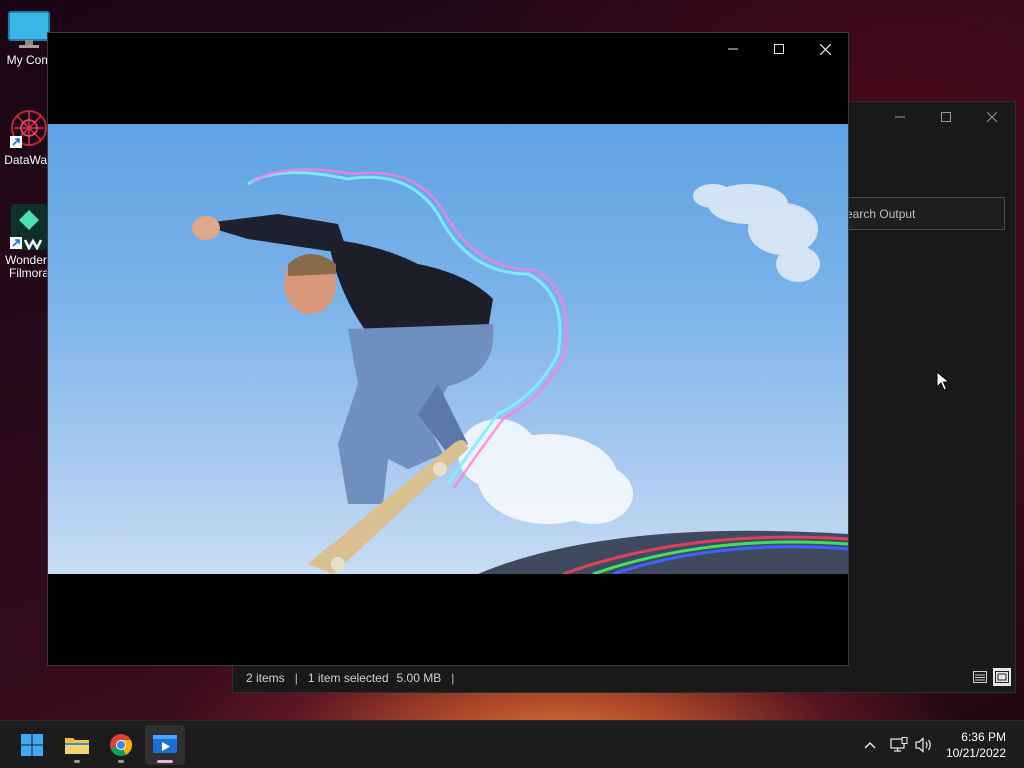 Image resolution: width=1024 pixels, height=768 pixels. I want to click on taskbar-file-explorer, so click(77, 745).